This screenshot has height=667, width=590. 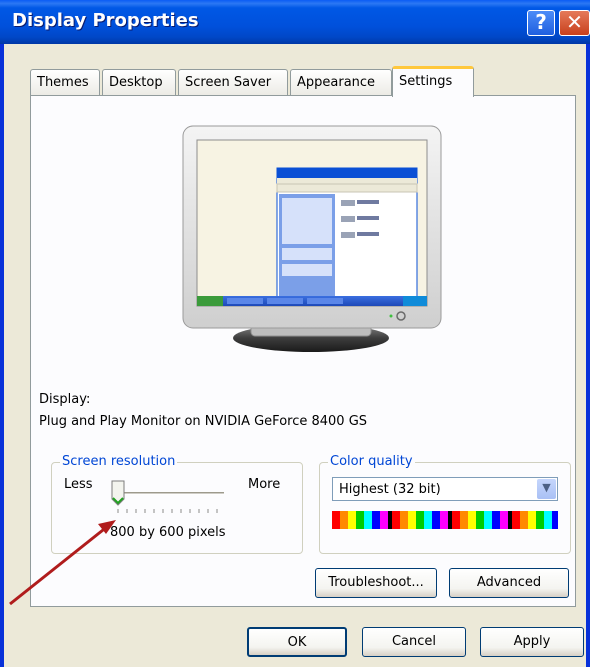 What do you see at coordinates (119, 461) in the screenshot?
I see `screen-resolution-legend: Screen resolution` at bounding box center [119, 461].